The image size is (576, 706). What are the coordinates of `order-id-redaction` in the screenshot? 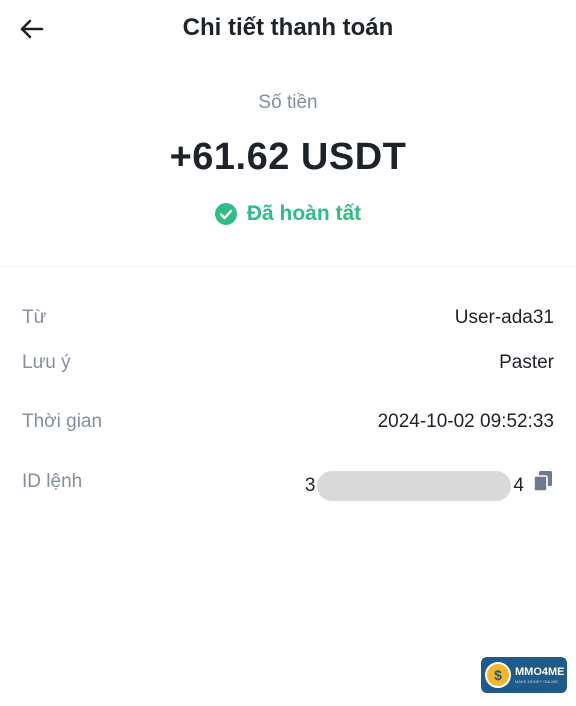 It's located at (414, 486).